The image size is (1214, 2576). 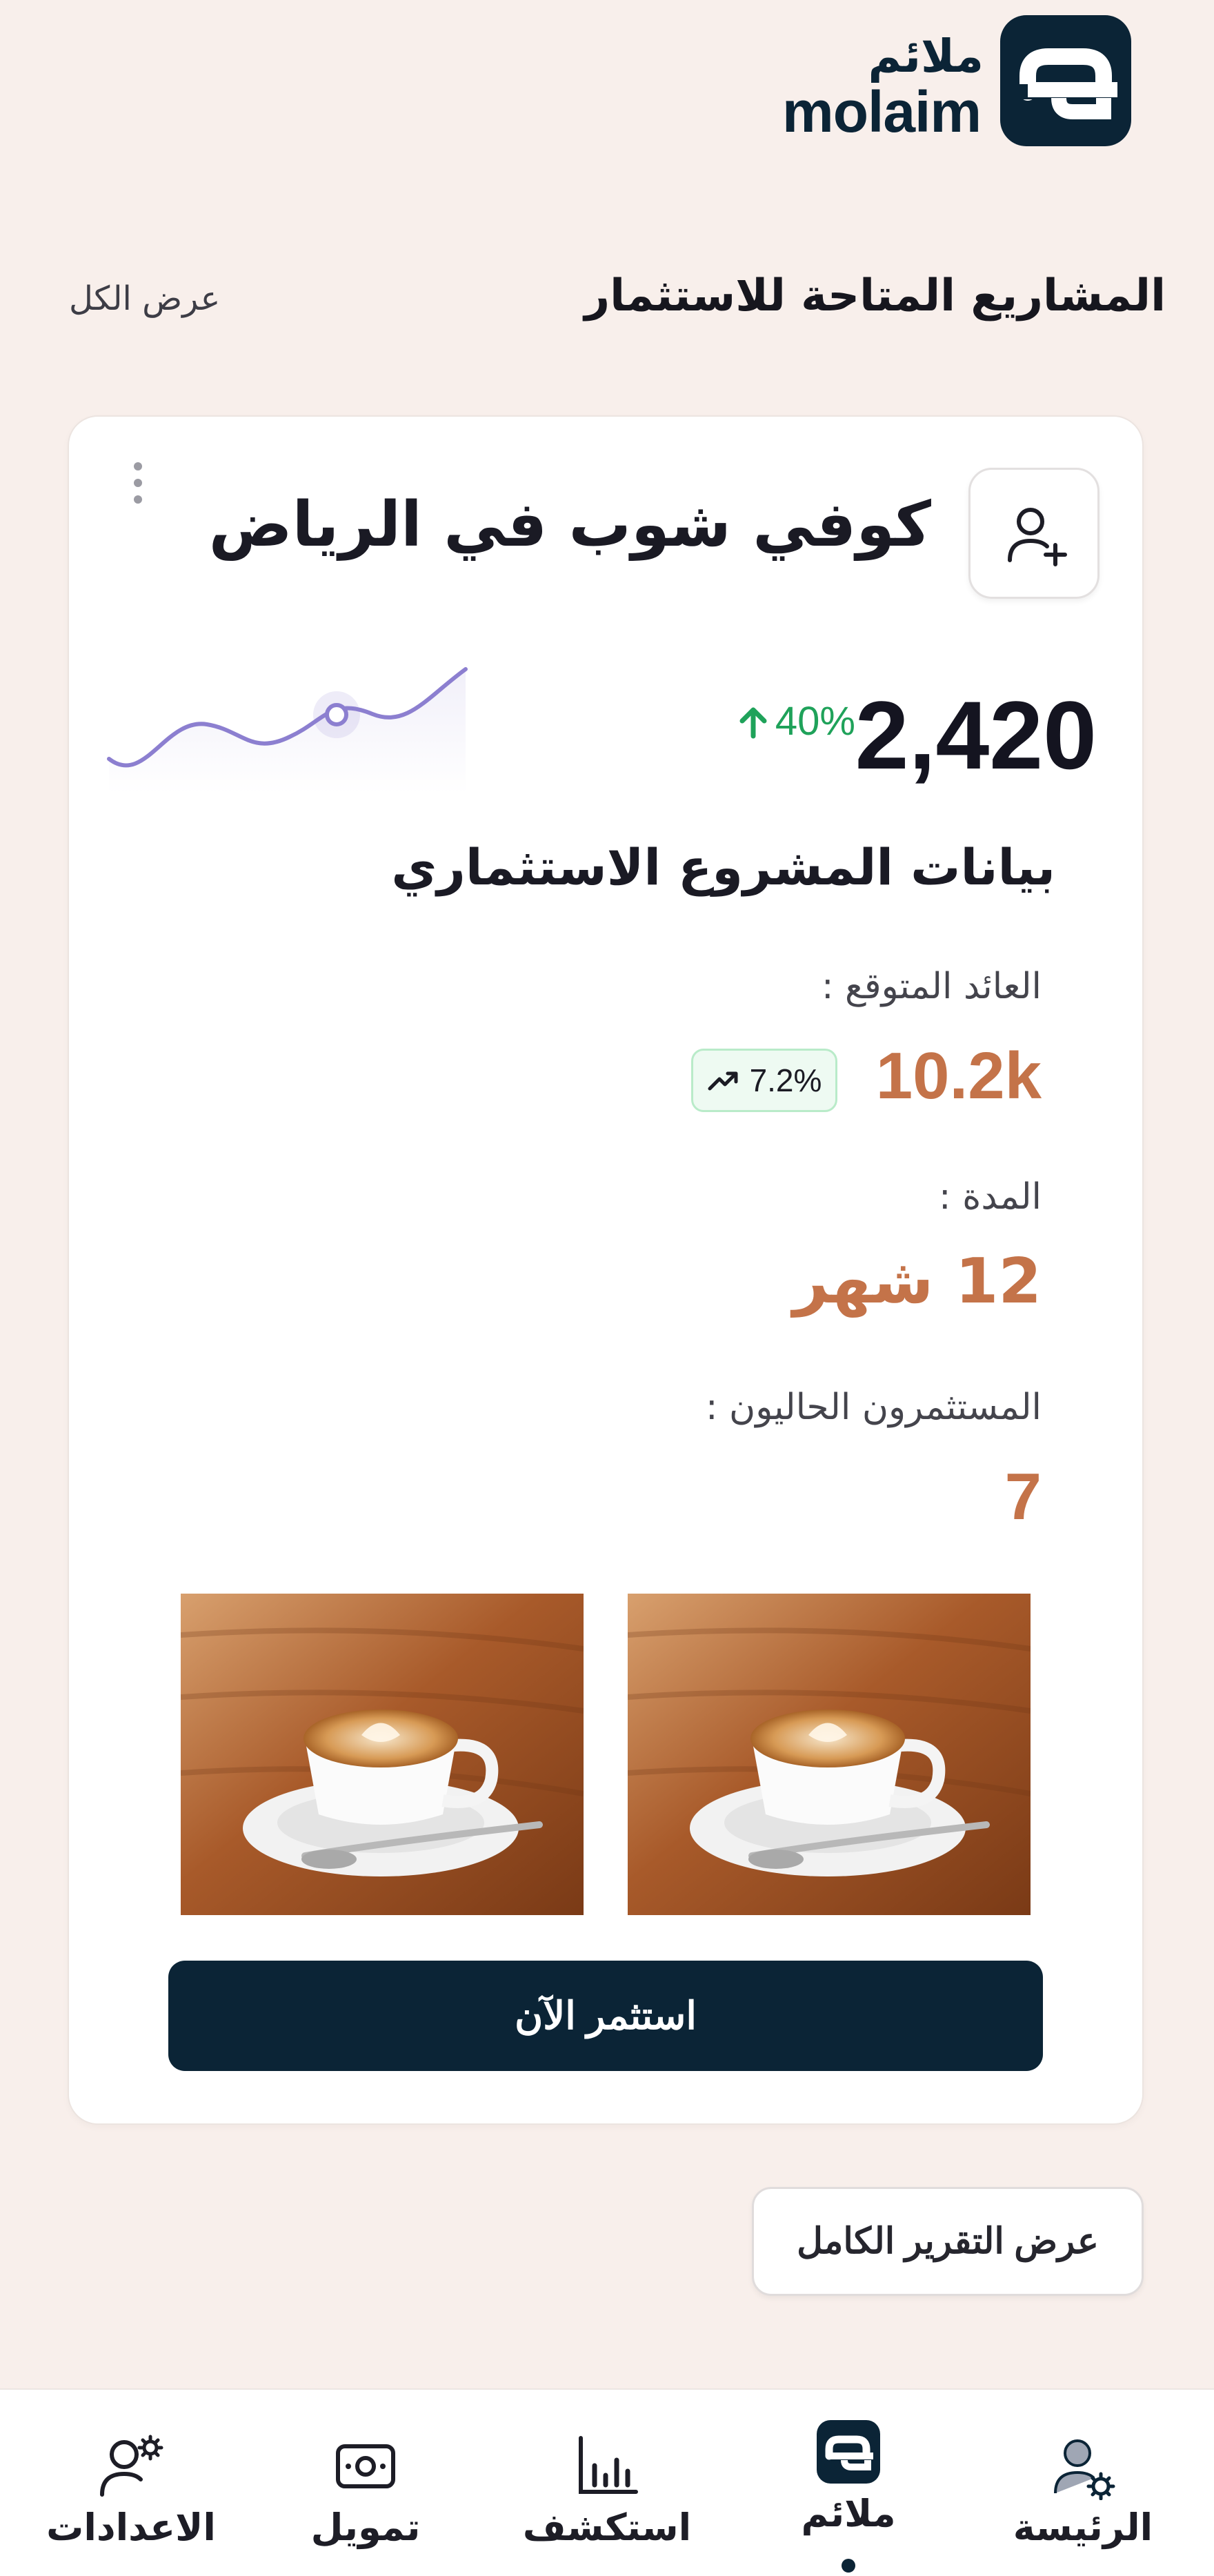 I want to click on nav-item-funding: تمويل, so click(x=366, y=2483).